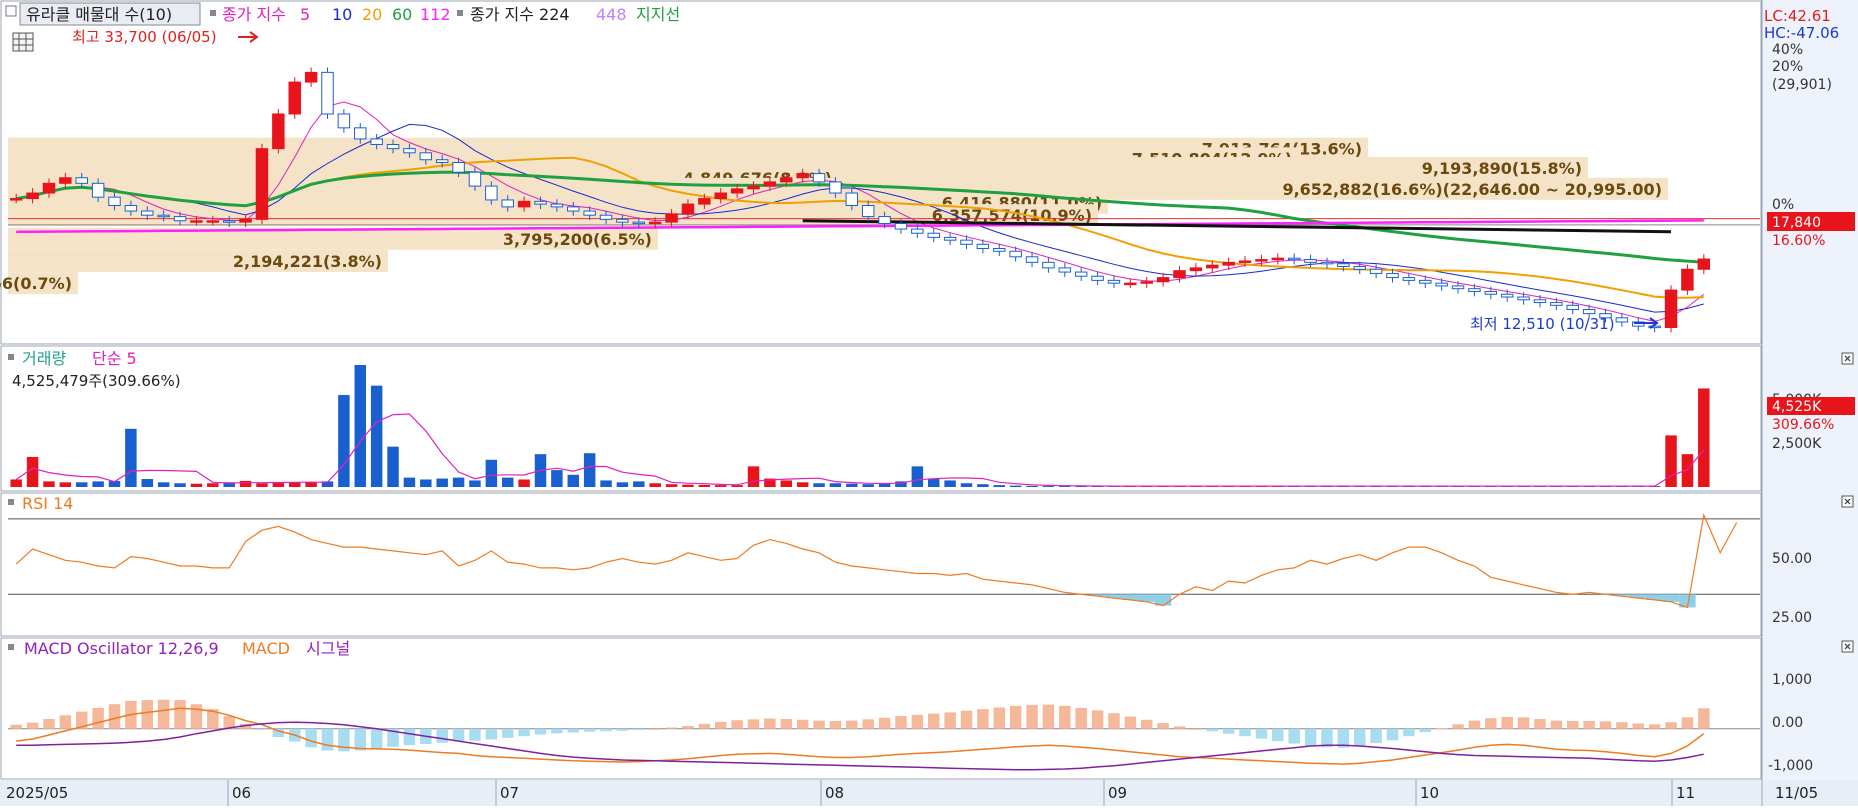  Describe the element at coordinates (99, 14) in the screenshot. I see `overlay-label: 유라클 매물대 수(10)` at that location.